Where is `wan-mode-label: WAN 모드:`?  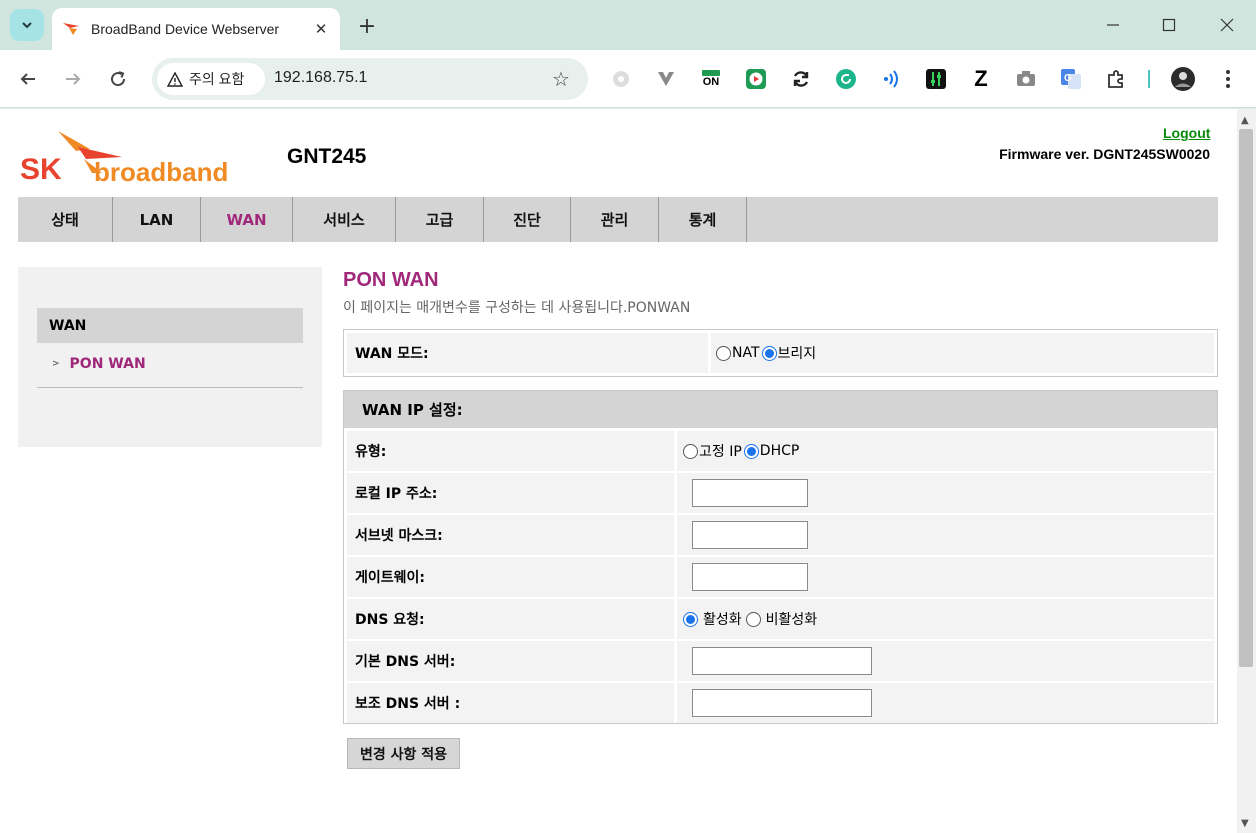
wan-mode-label: WAN 모드: is located at coordinates (527, 353).